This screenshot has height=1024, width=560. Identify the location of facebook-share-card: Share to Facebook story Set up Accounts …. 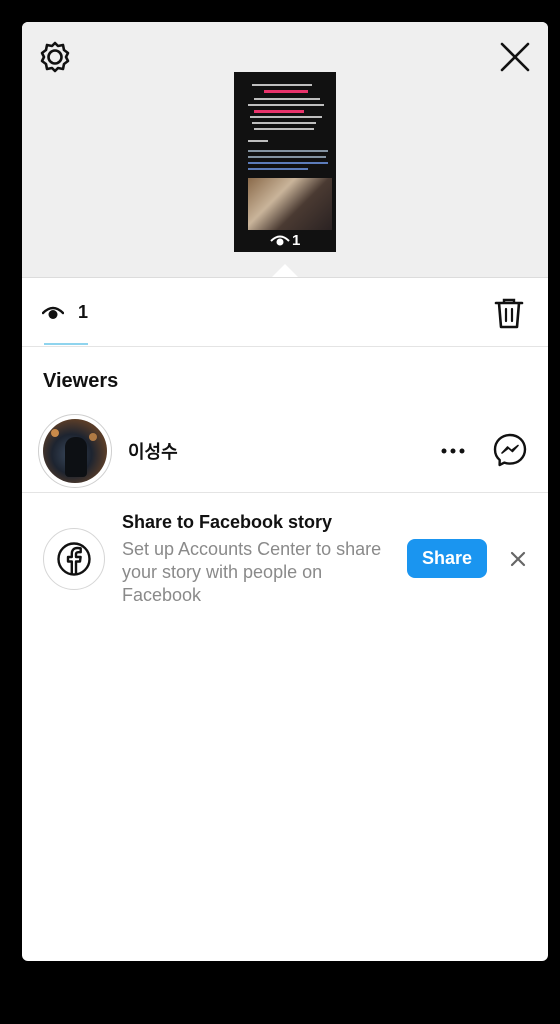
(285, 558).